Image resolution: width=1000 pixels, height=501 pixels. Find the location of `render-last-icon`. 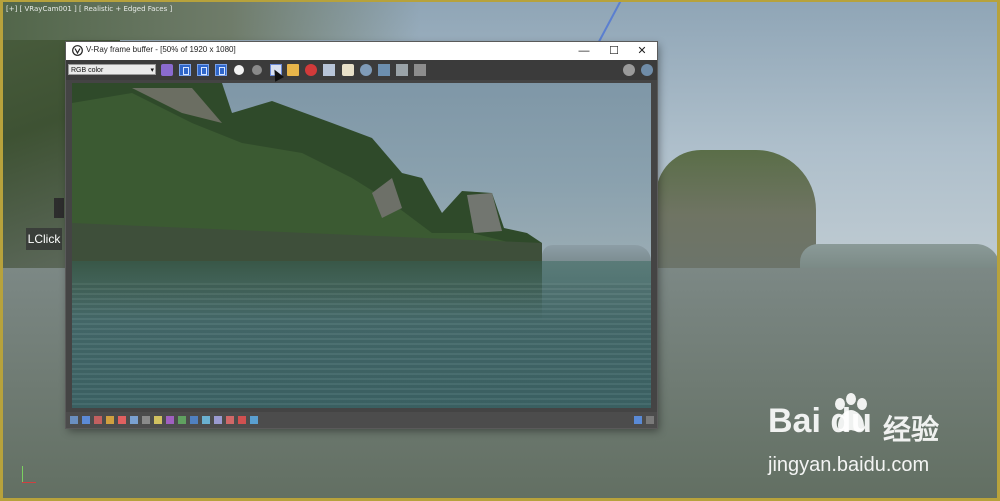

render-last-icon is located at coordinates (384, 70).